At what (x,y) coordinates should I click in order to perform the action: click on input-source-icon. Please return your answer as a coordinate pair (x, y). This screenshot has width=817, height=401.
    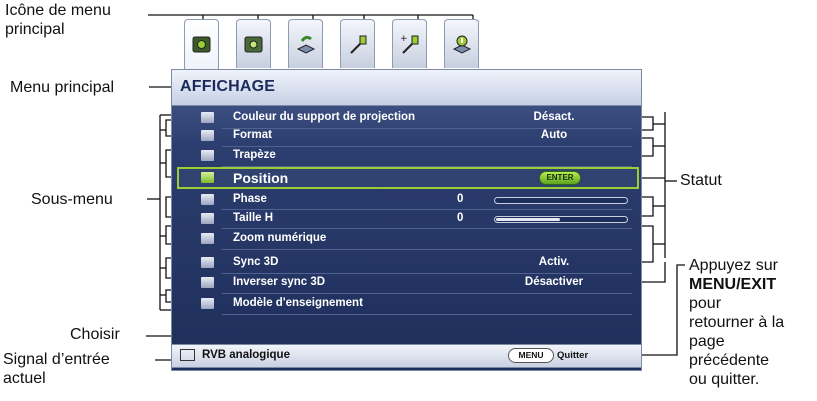
    Looking at the image, I should click on (187, 355).